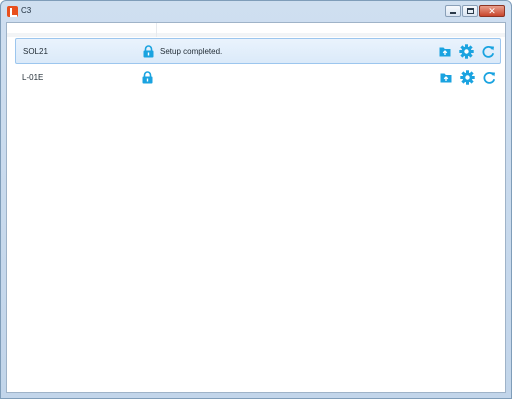 The height and width of the screenshot is (399, 512). Describe the element at coordinates (35, 51) in the screenshot. I see `device-name: SOL21` at that location.